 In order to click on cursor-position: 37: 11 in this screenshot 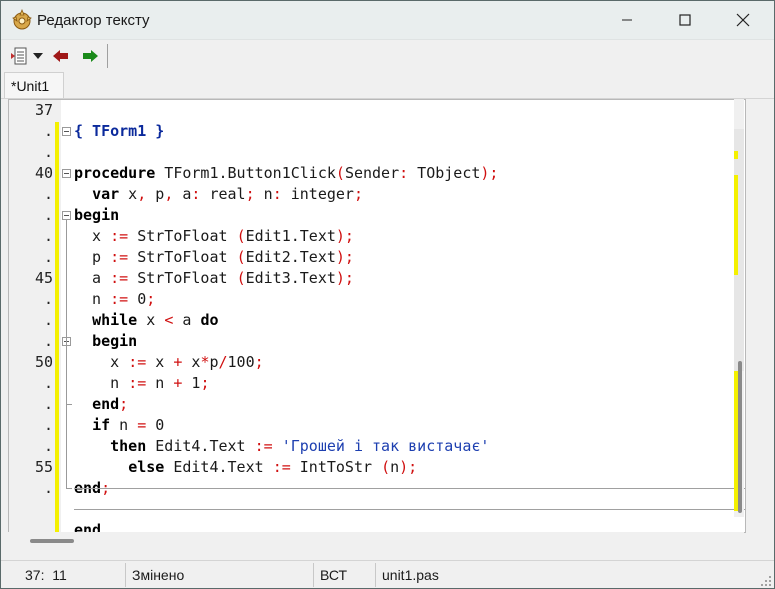, I will do `click(46, 575)`.